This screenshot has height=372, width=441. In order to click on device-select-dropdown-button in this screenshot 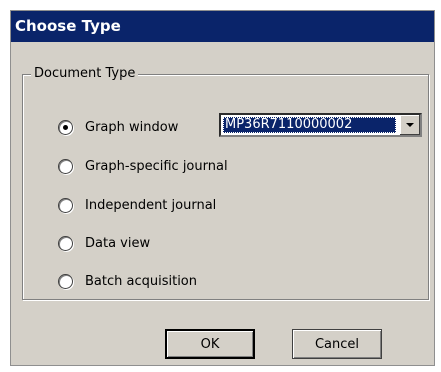, I will do `click(409, 125)`.